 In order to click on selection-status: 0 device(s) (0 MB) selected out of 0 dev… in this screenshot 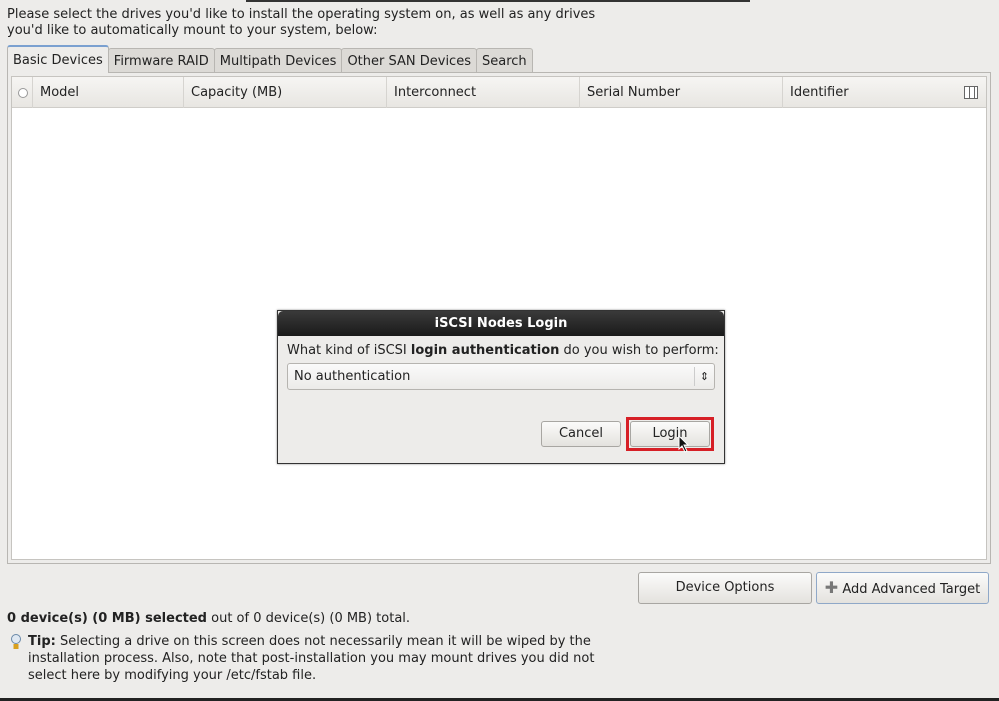, I will do `click(208, 618)`.